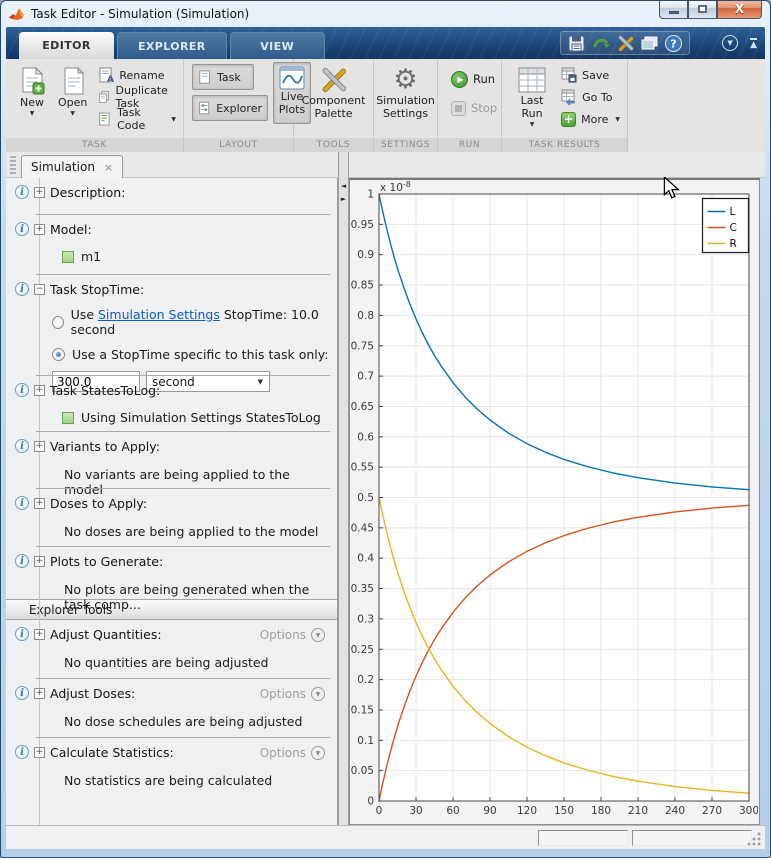 The height and width of the screenshot is (858, 771). I want to click on duplicate-icon, so click(104, 97).